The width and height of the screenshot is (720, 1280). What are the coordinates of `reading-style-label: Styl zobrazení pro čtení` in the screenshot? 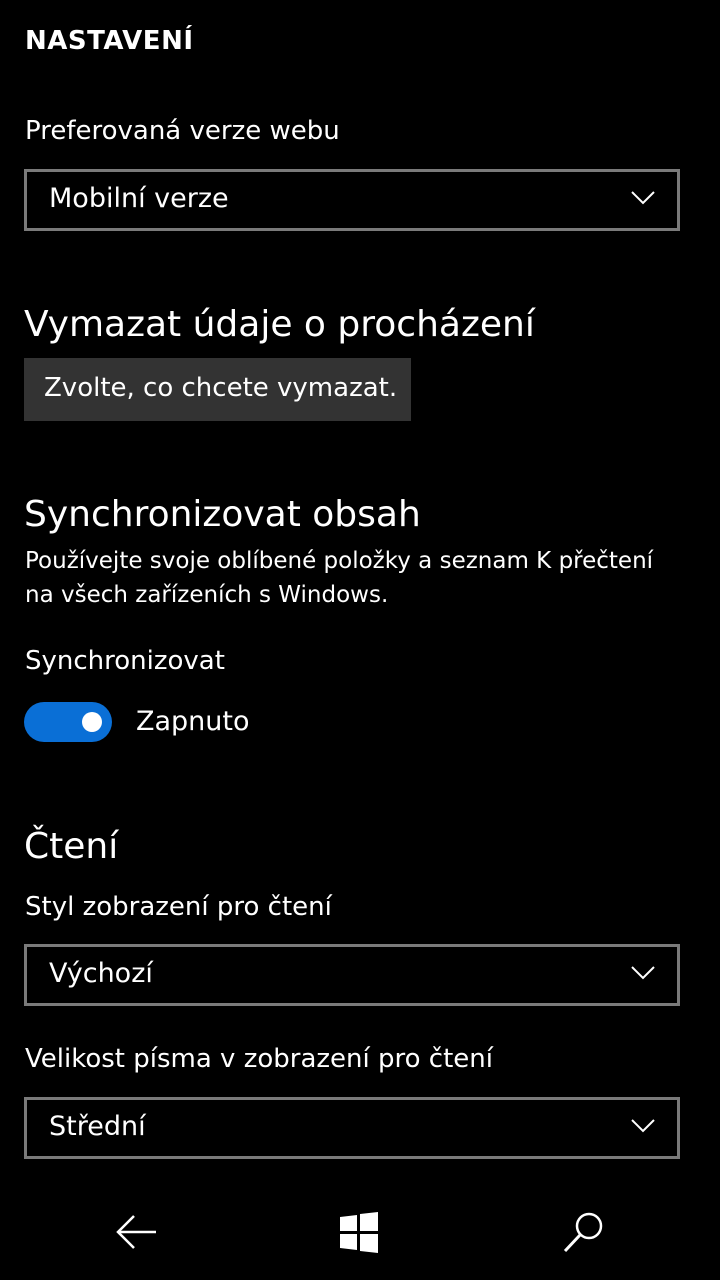 It's located at (178, 907).